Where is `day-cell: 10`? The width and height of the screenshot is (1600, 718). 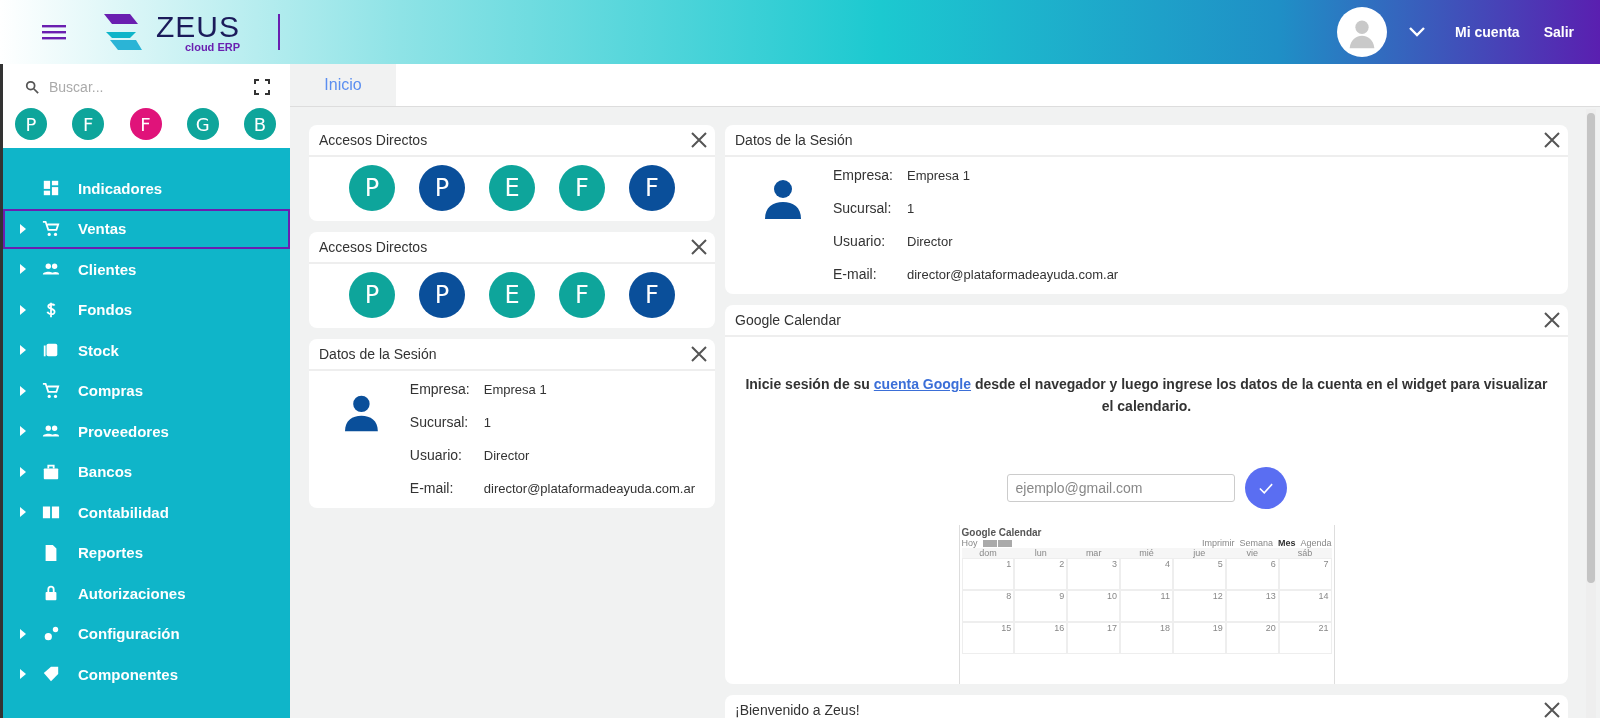 day-cell: 10 is located at coordinates (1094, 606).